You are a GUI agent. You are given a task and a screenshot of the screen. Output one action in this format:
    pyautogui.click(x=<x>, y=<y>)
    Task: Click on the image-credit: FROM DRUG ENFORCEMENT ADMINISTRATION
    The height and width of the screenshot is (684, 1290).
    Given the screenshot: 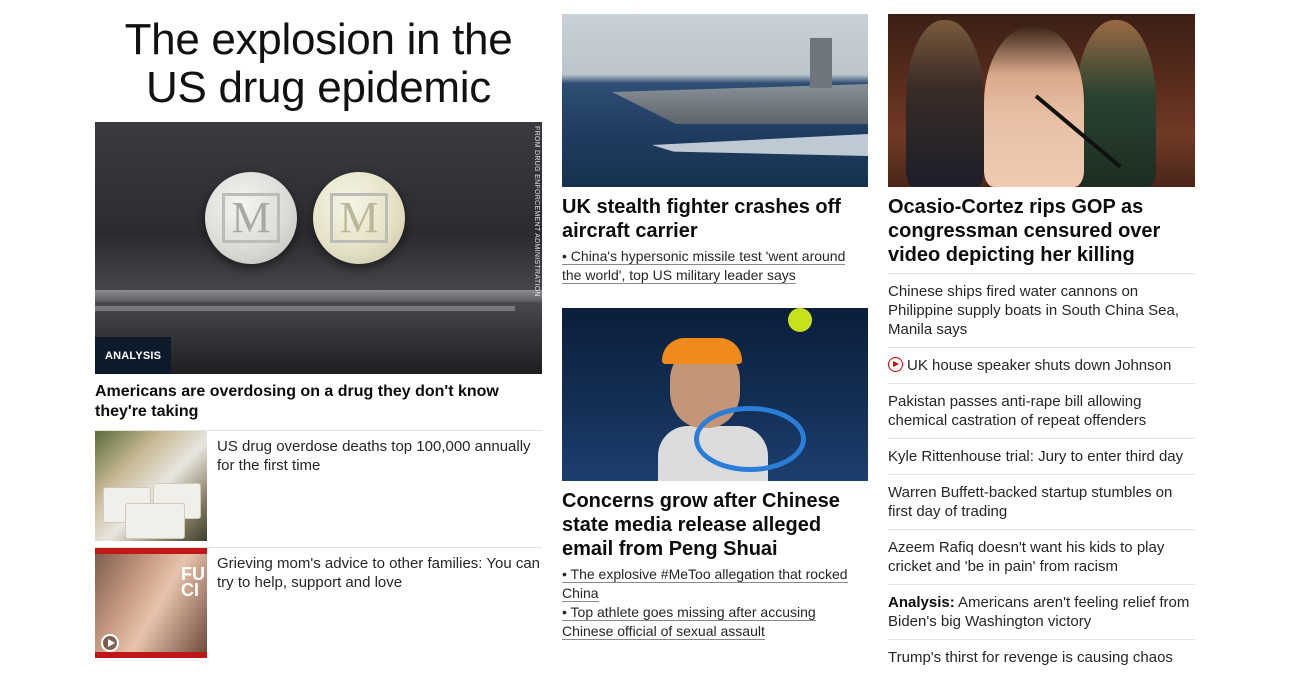 What is the action you would take?
    pyautogui.click(x=536, y=211)
    